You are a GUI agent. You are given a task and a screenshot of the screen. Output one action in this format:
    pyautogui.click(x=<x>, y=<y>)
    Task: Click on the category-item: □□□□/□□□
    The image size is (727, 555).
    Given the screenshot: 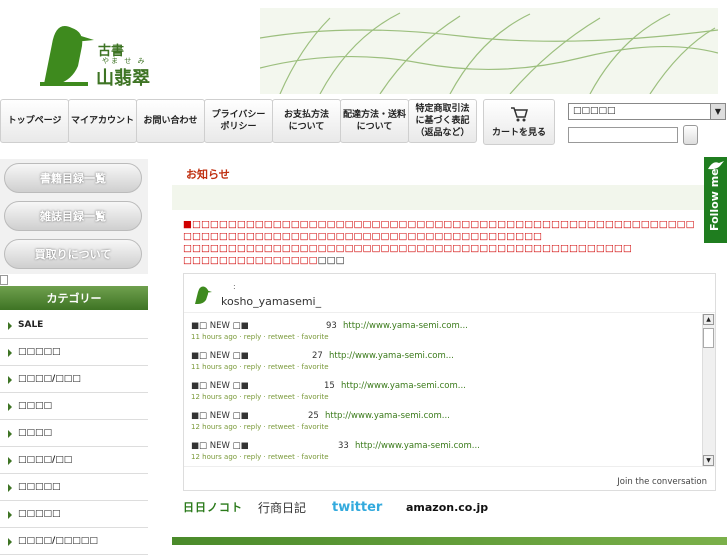 What is the action you would take?
    pyautogui.click(x=74, y=379)
    